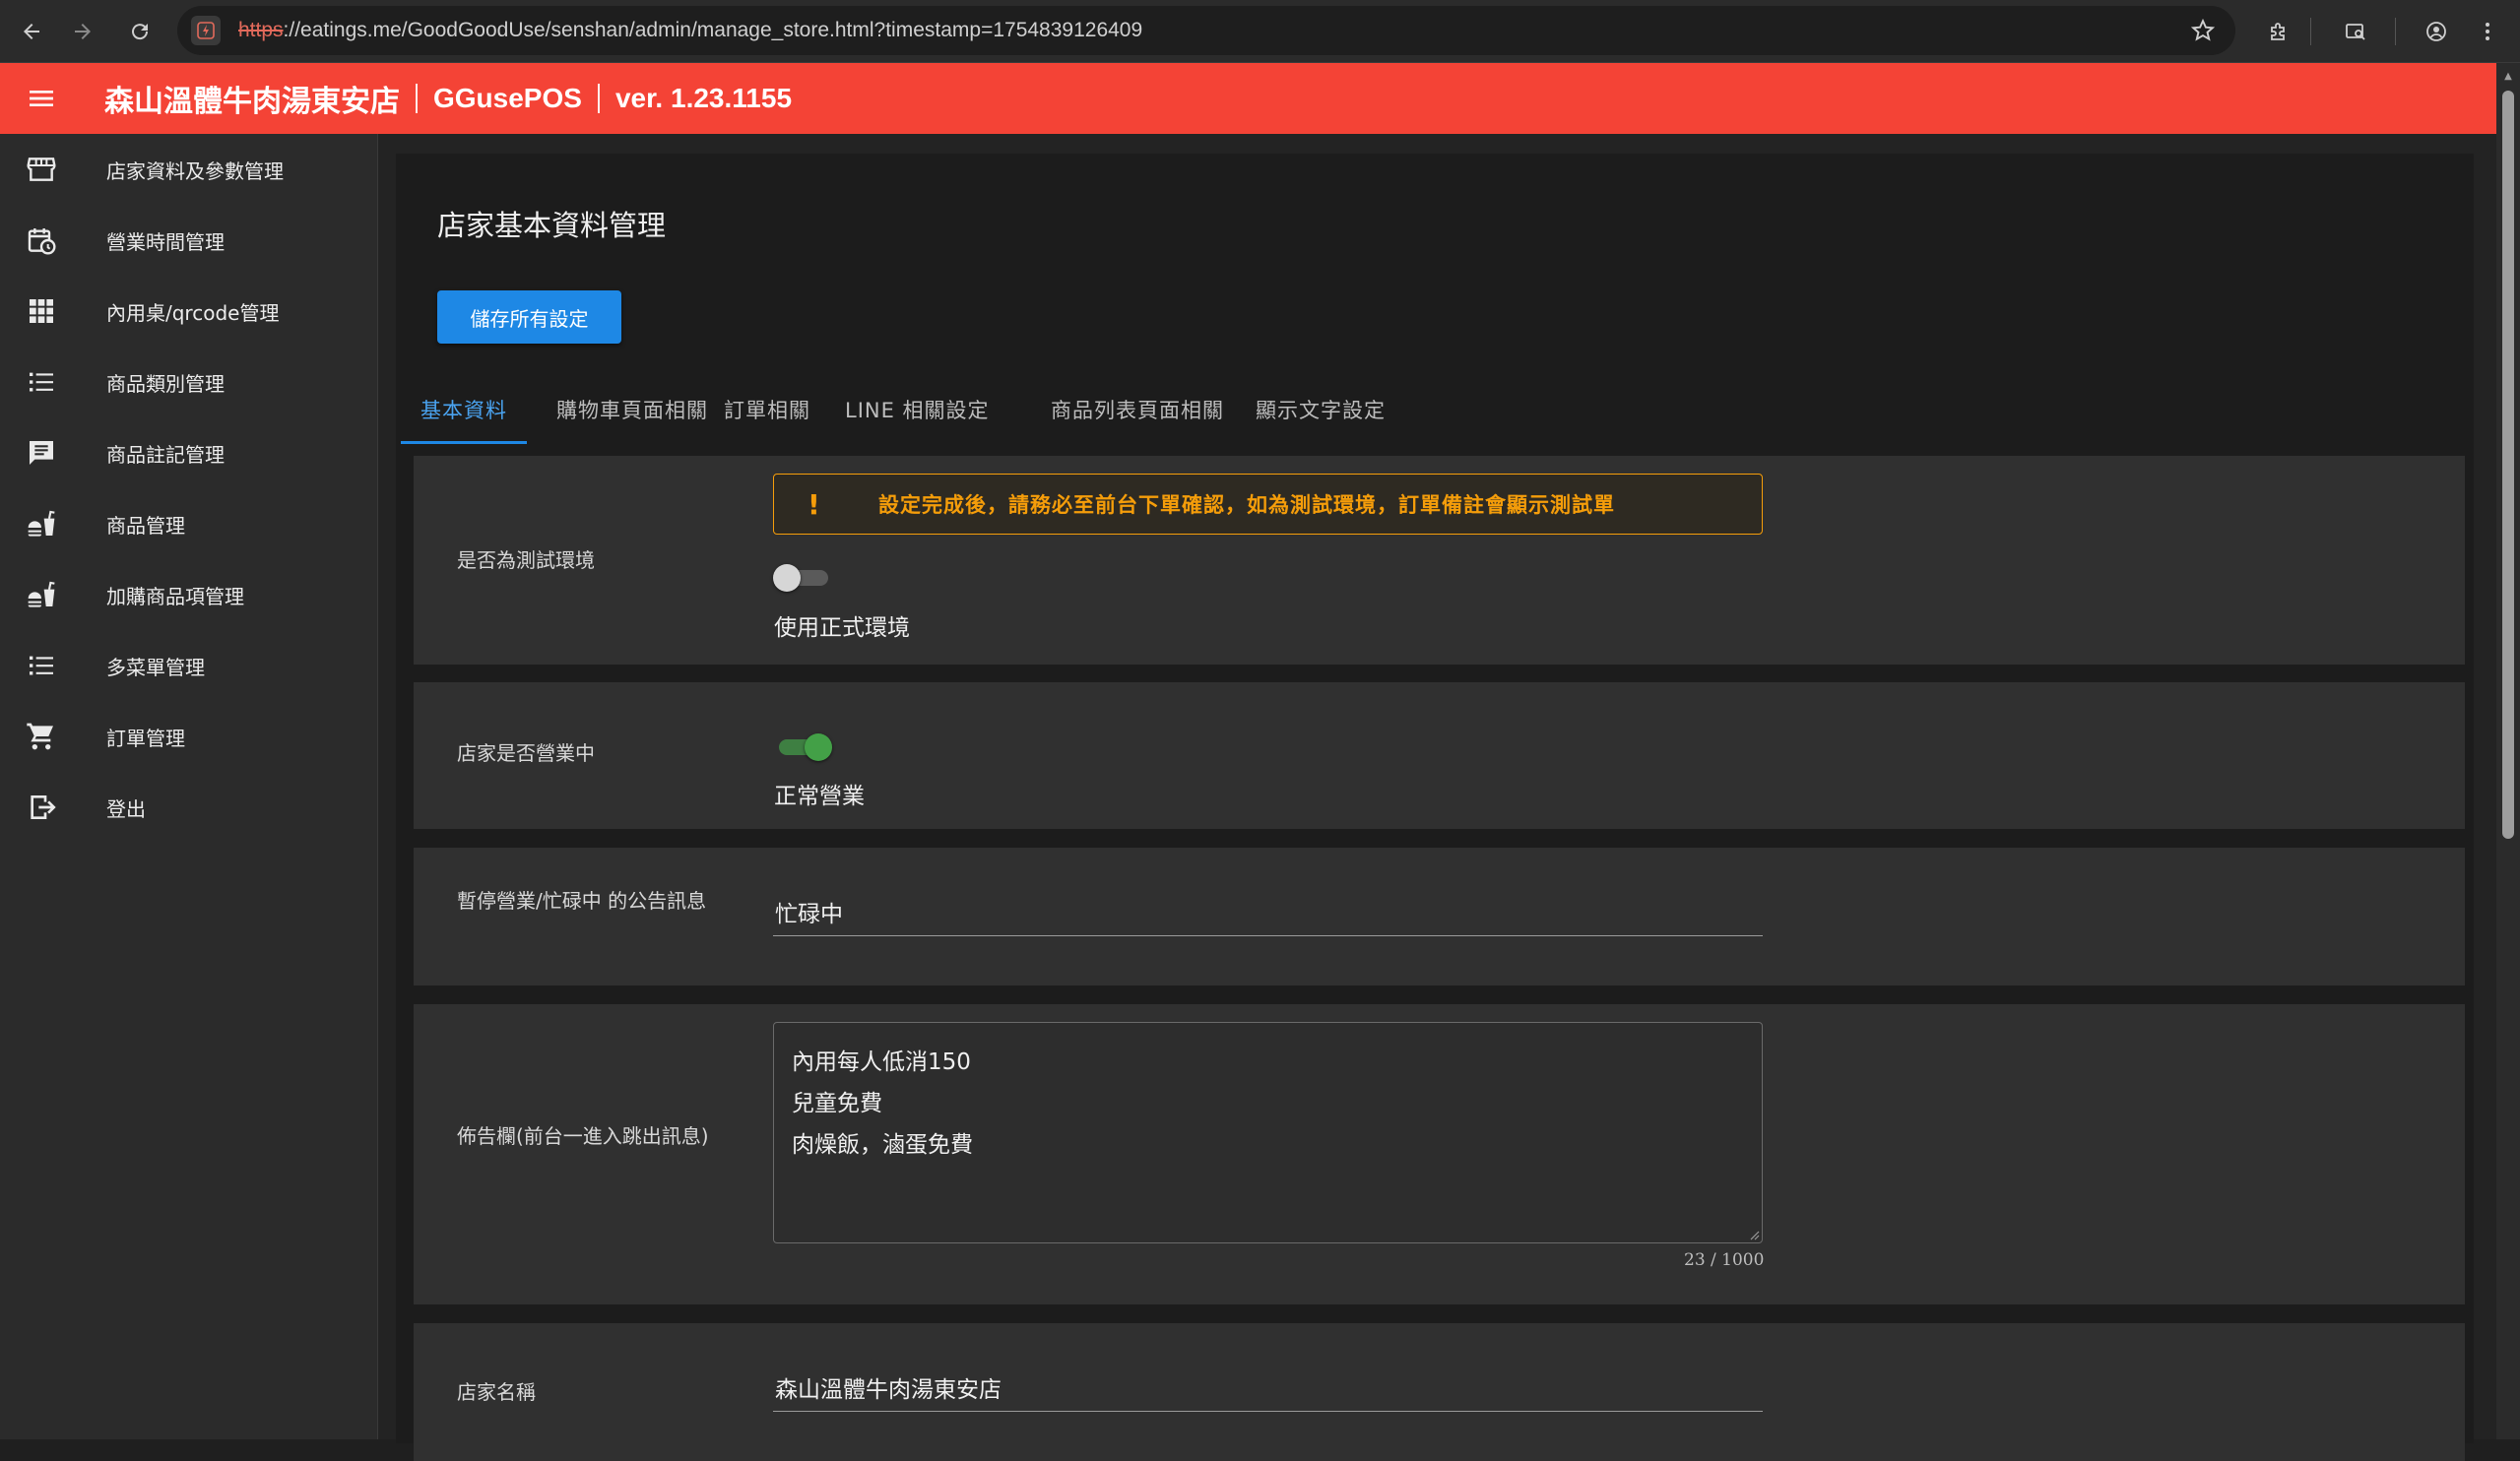  I want to click on test-env-toggle, so click(802, 577).